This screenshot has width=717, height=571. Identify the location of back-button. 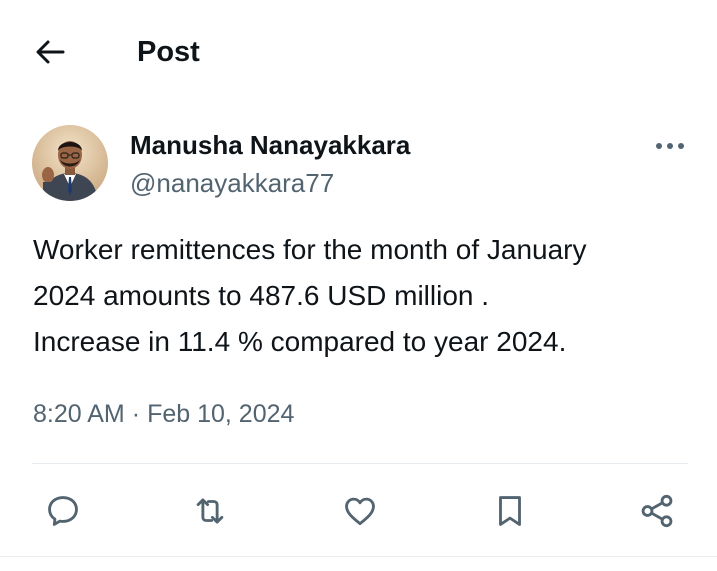
(50, 52).